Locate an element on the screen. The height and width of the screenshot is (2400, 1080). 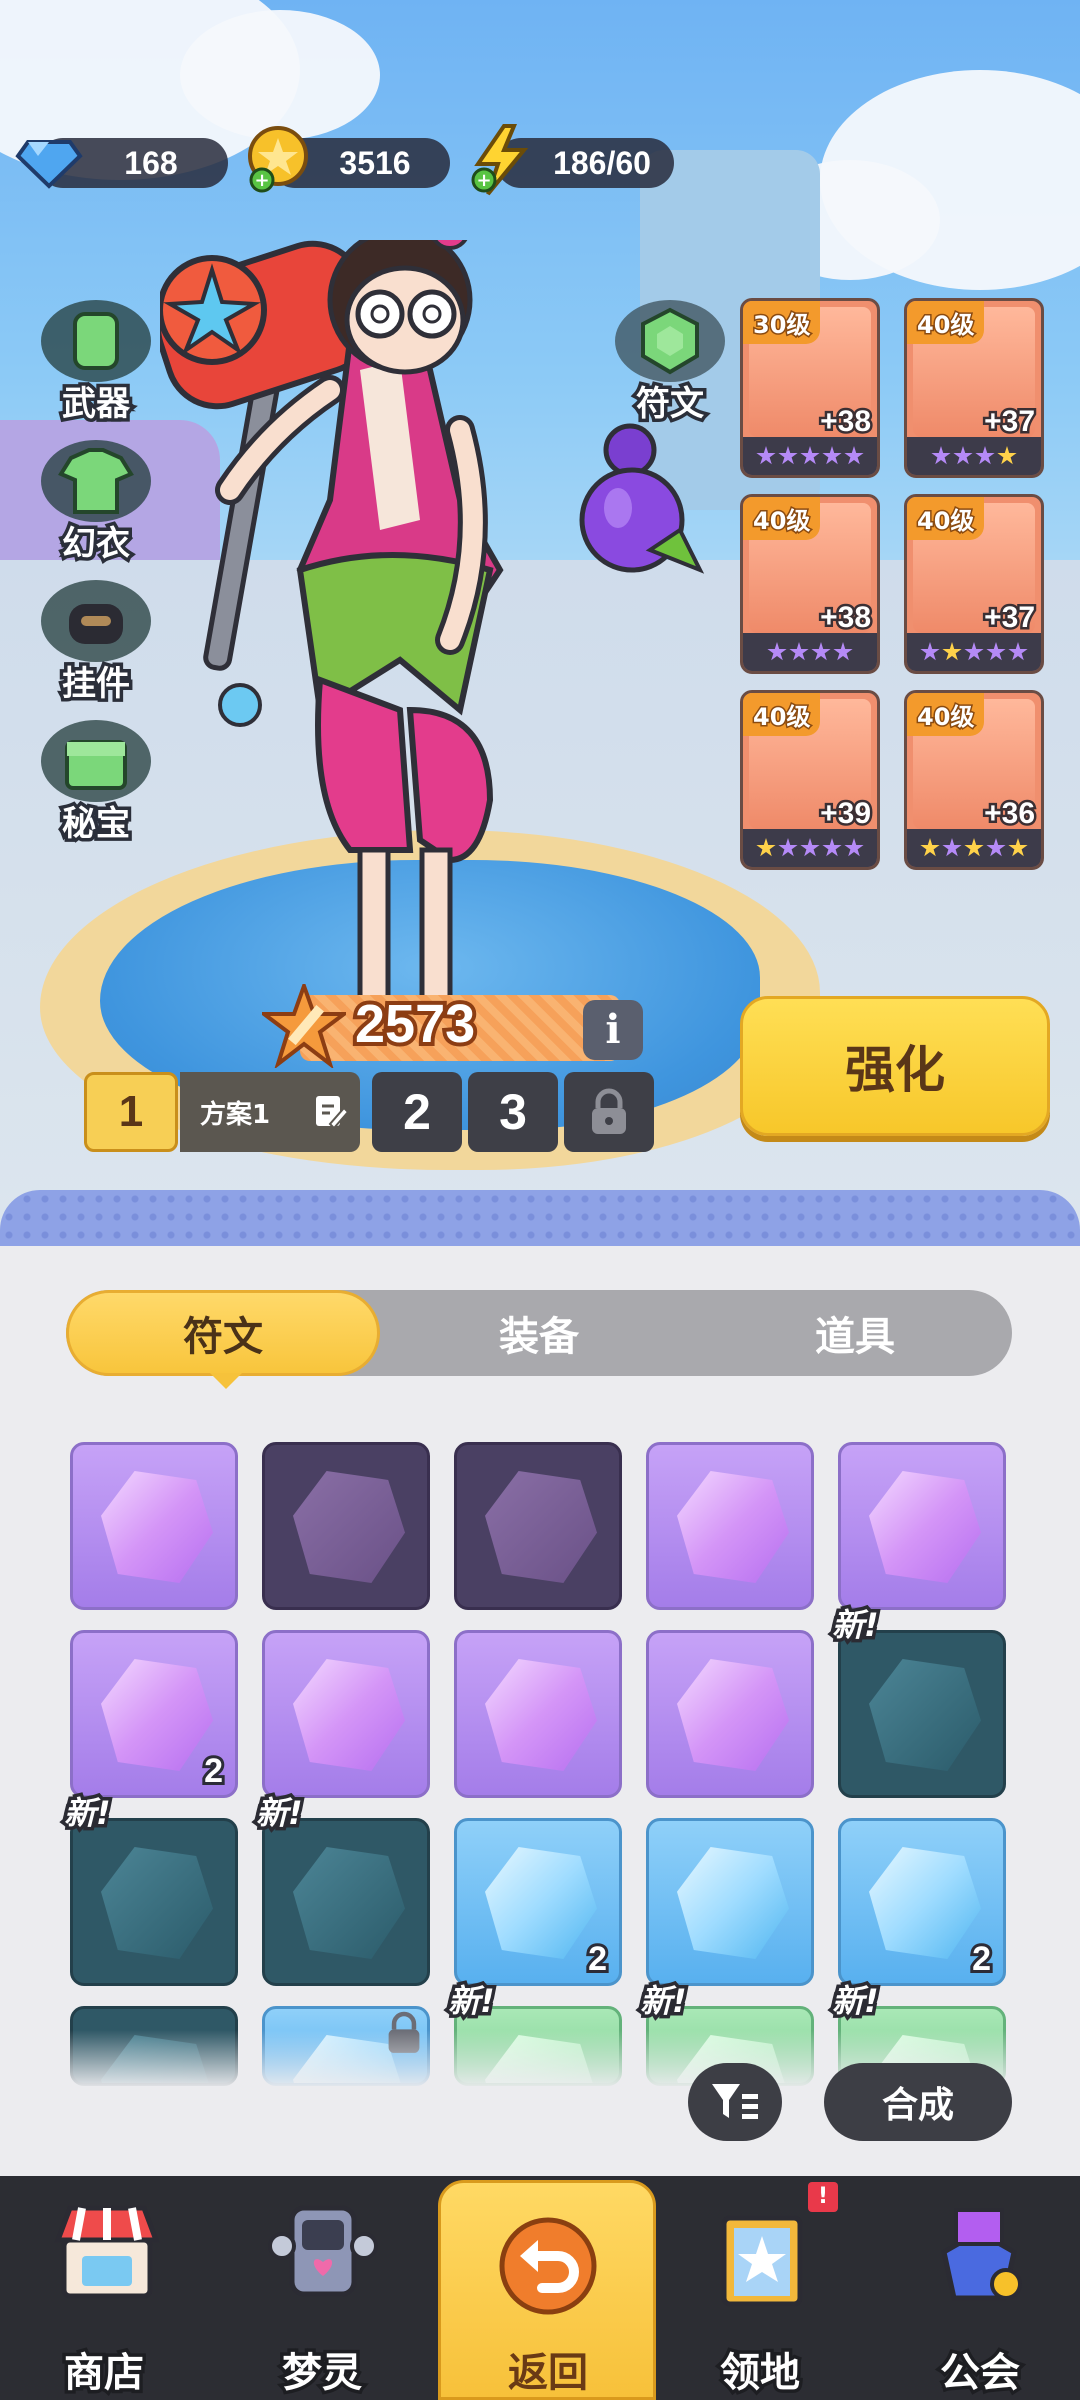
tab-equipment: 装备 is located at coordinates (539, 1333).